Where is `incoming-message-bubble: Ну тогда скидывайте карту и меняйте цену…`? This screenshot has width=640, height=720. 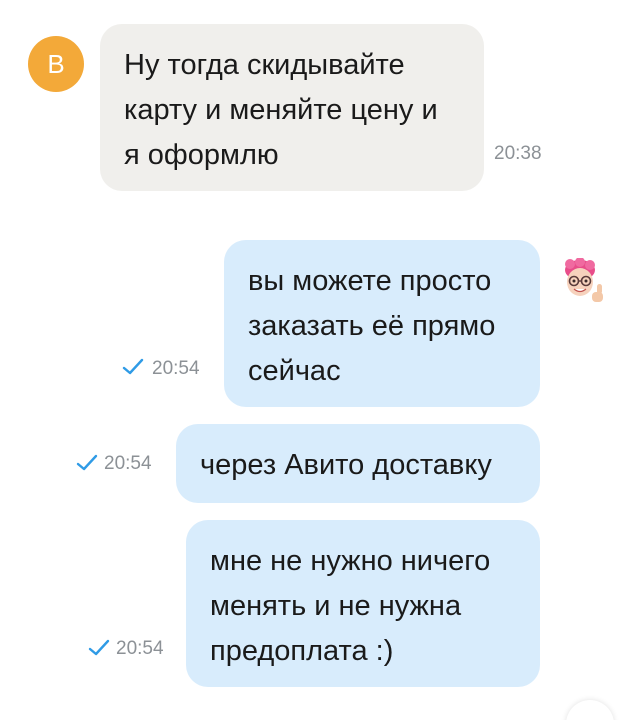 incoming-message-bubble: Ну тогда скидывайте карту и меняйте цену… is located at coordinates (292, 107).